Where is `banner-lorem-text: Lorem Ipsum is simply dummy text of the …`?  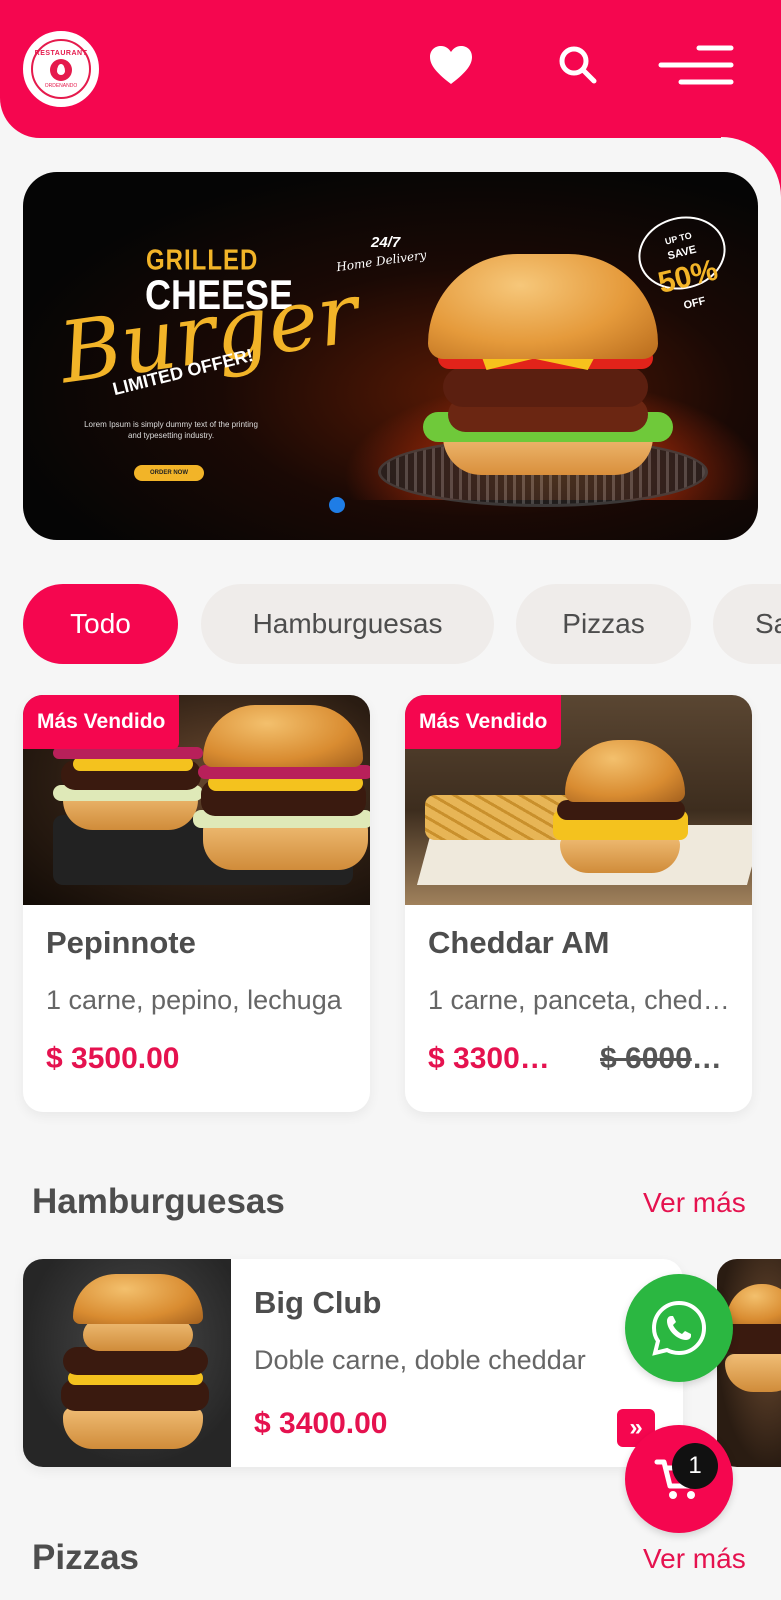 banner-lorem-text: Lorem Ipsum is simply dummy text of the … is located at coordinates (171, 430).